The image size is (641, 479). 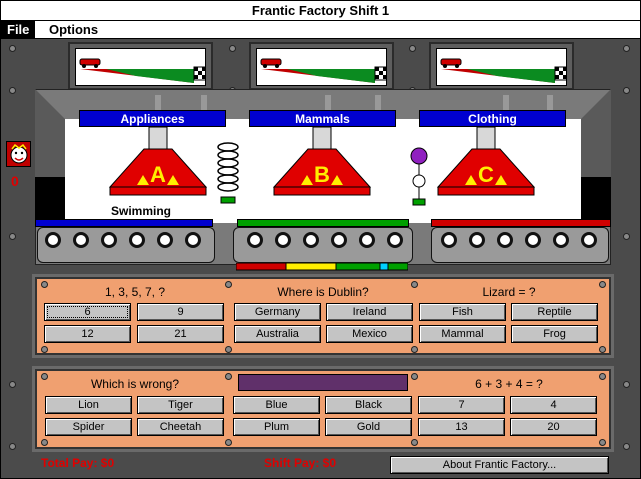 What do you see at coordinates (553, 405) in the screenshot?
I see `answer-button: 4` at bounding box center [553, 405].